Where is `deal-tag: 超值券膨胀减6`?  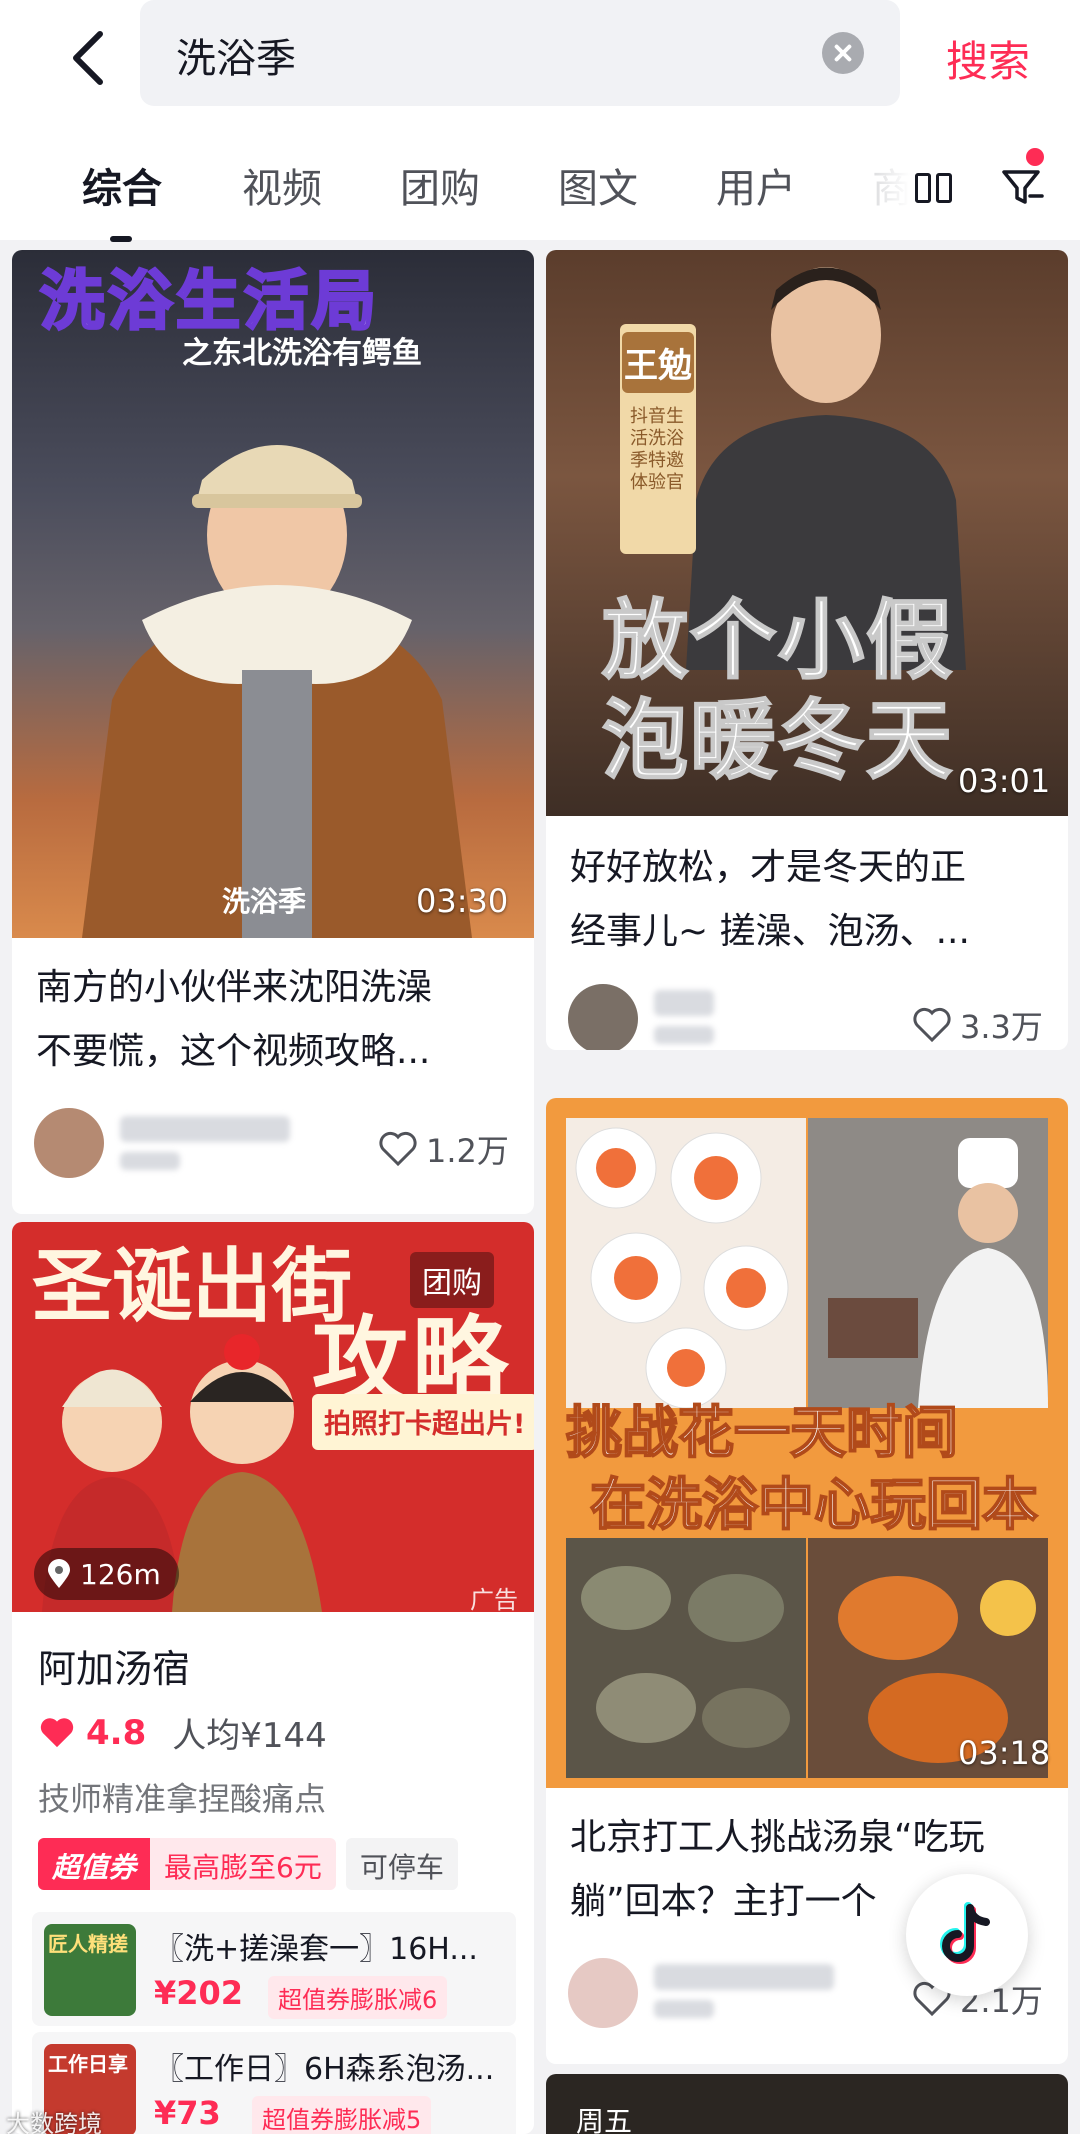 deal-tag: 超值券膨胀减6 is located at coordinates (358, 1997).